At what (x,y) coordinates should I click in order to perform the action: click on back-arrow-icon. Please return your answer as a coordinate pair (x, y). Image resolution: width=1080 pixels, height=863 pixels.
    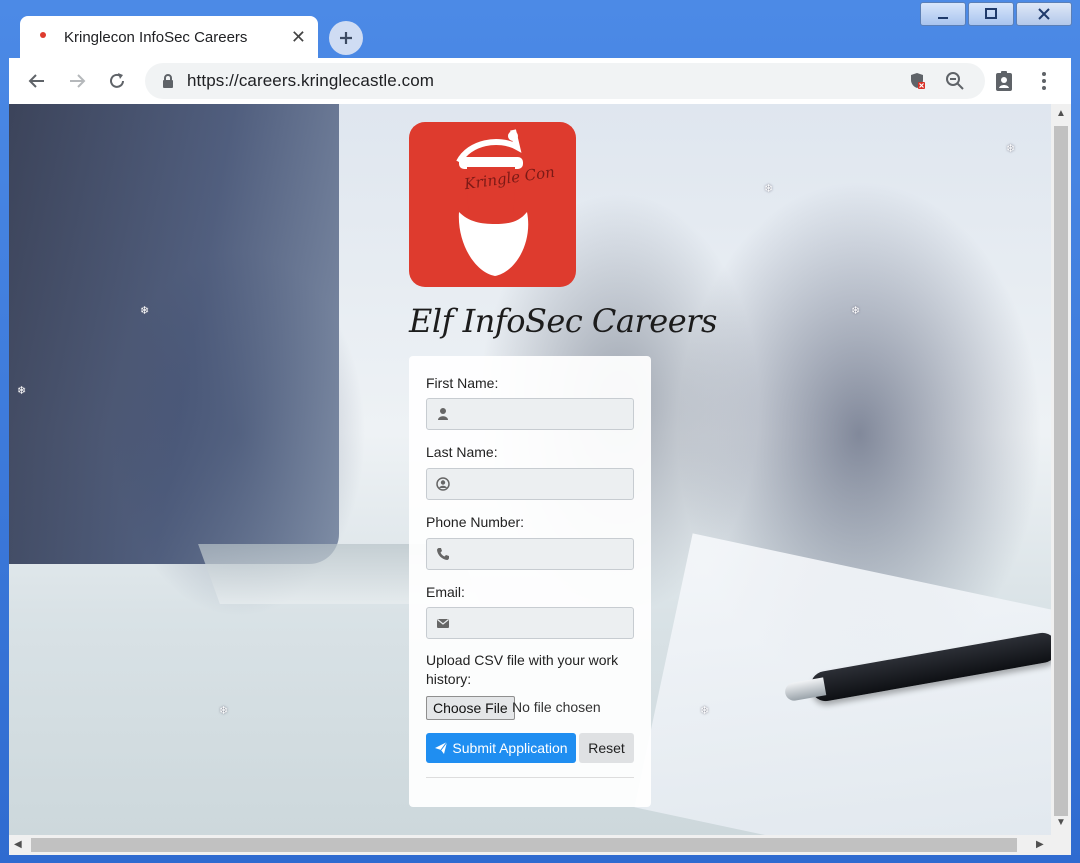
    Looking at the image, I should click on (36, 81).